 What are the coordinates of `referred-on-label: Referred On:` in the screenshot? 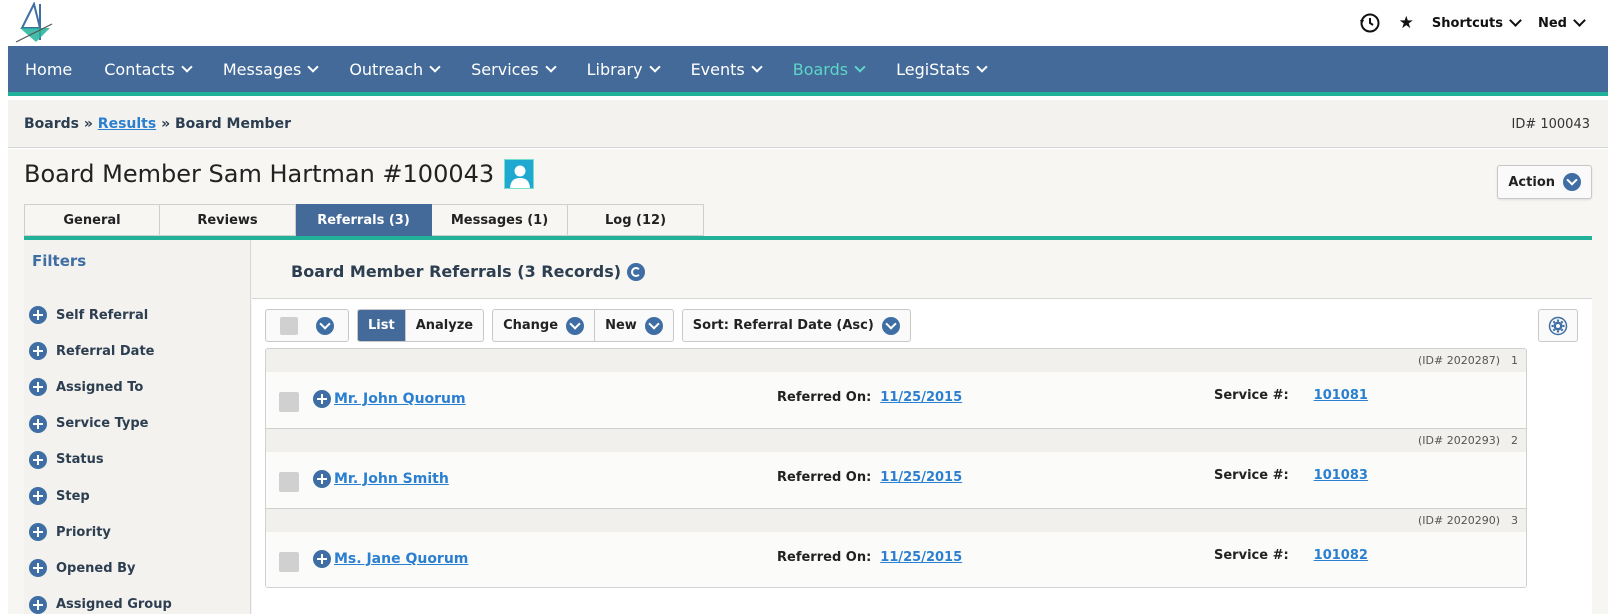 It's located at (824, 477).